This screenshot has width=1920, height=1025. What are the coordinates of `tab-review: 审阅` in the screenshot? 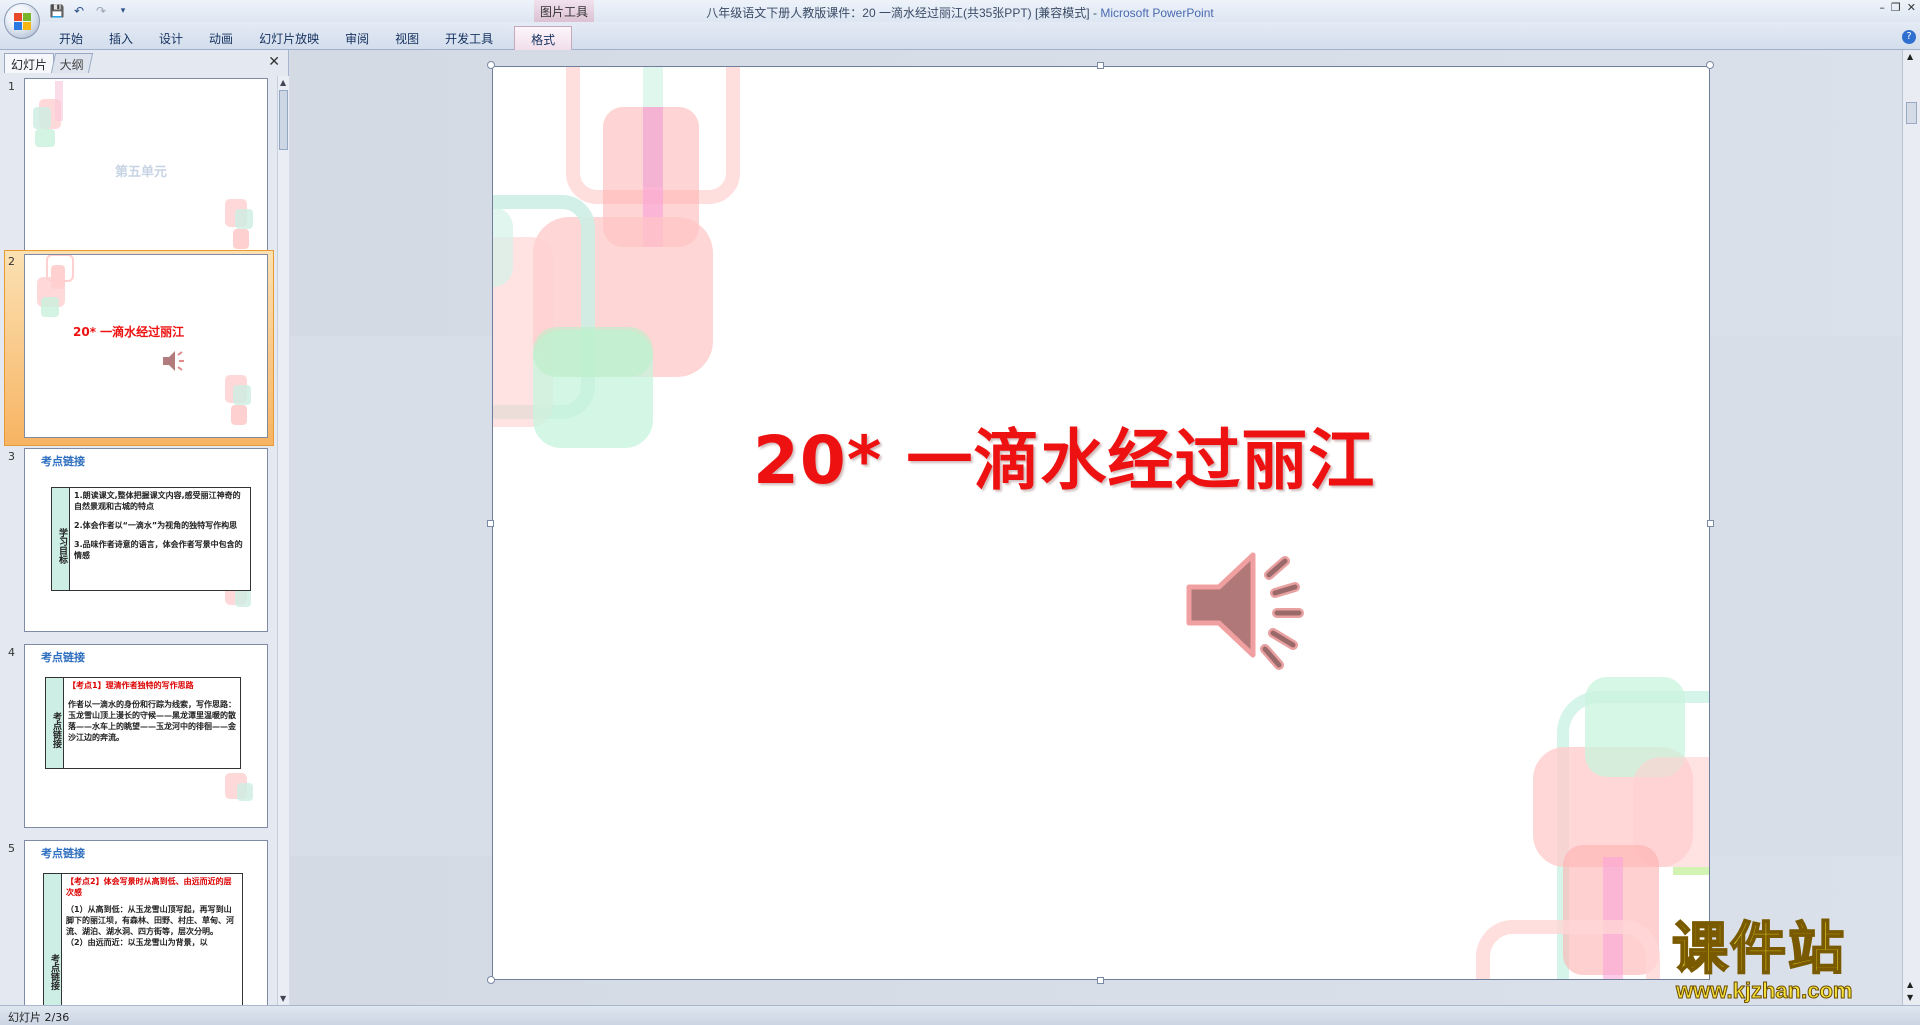 It's located at (357, 39).